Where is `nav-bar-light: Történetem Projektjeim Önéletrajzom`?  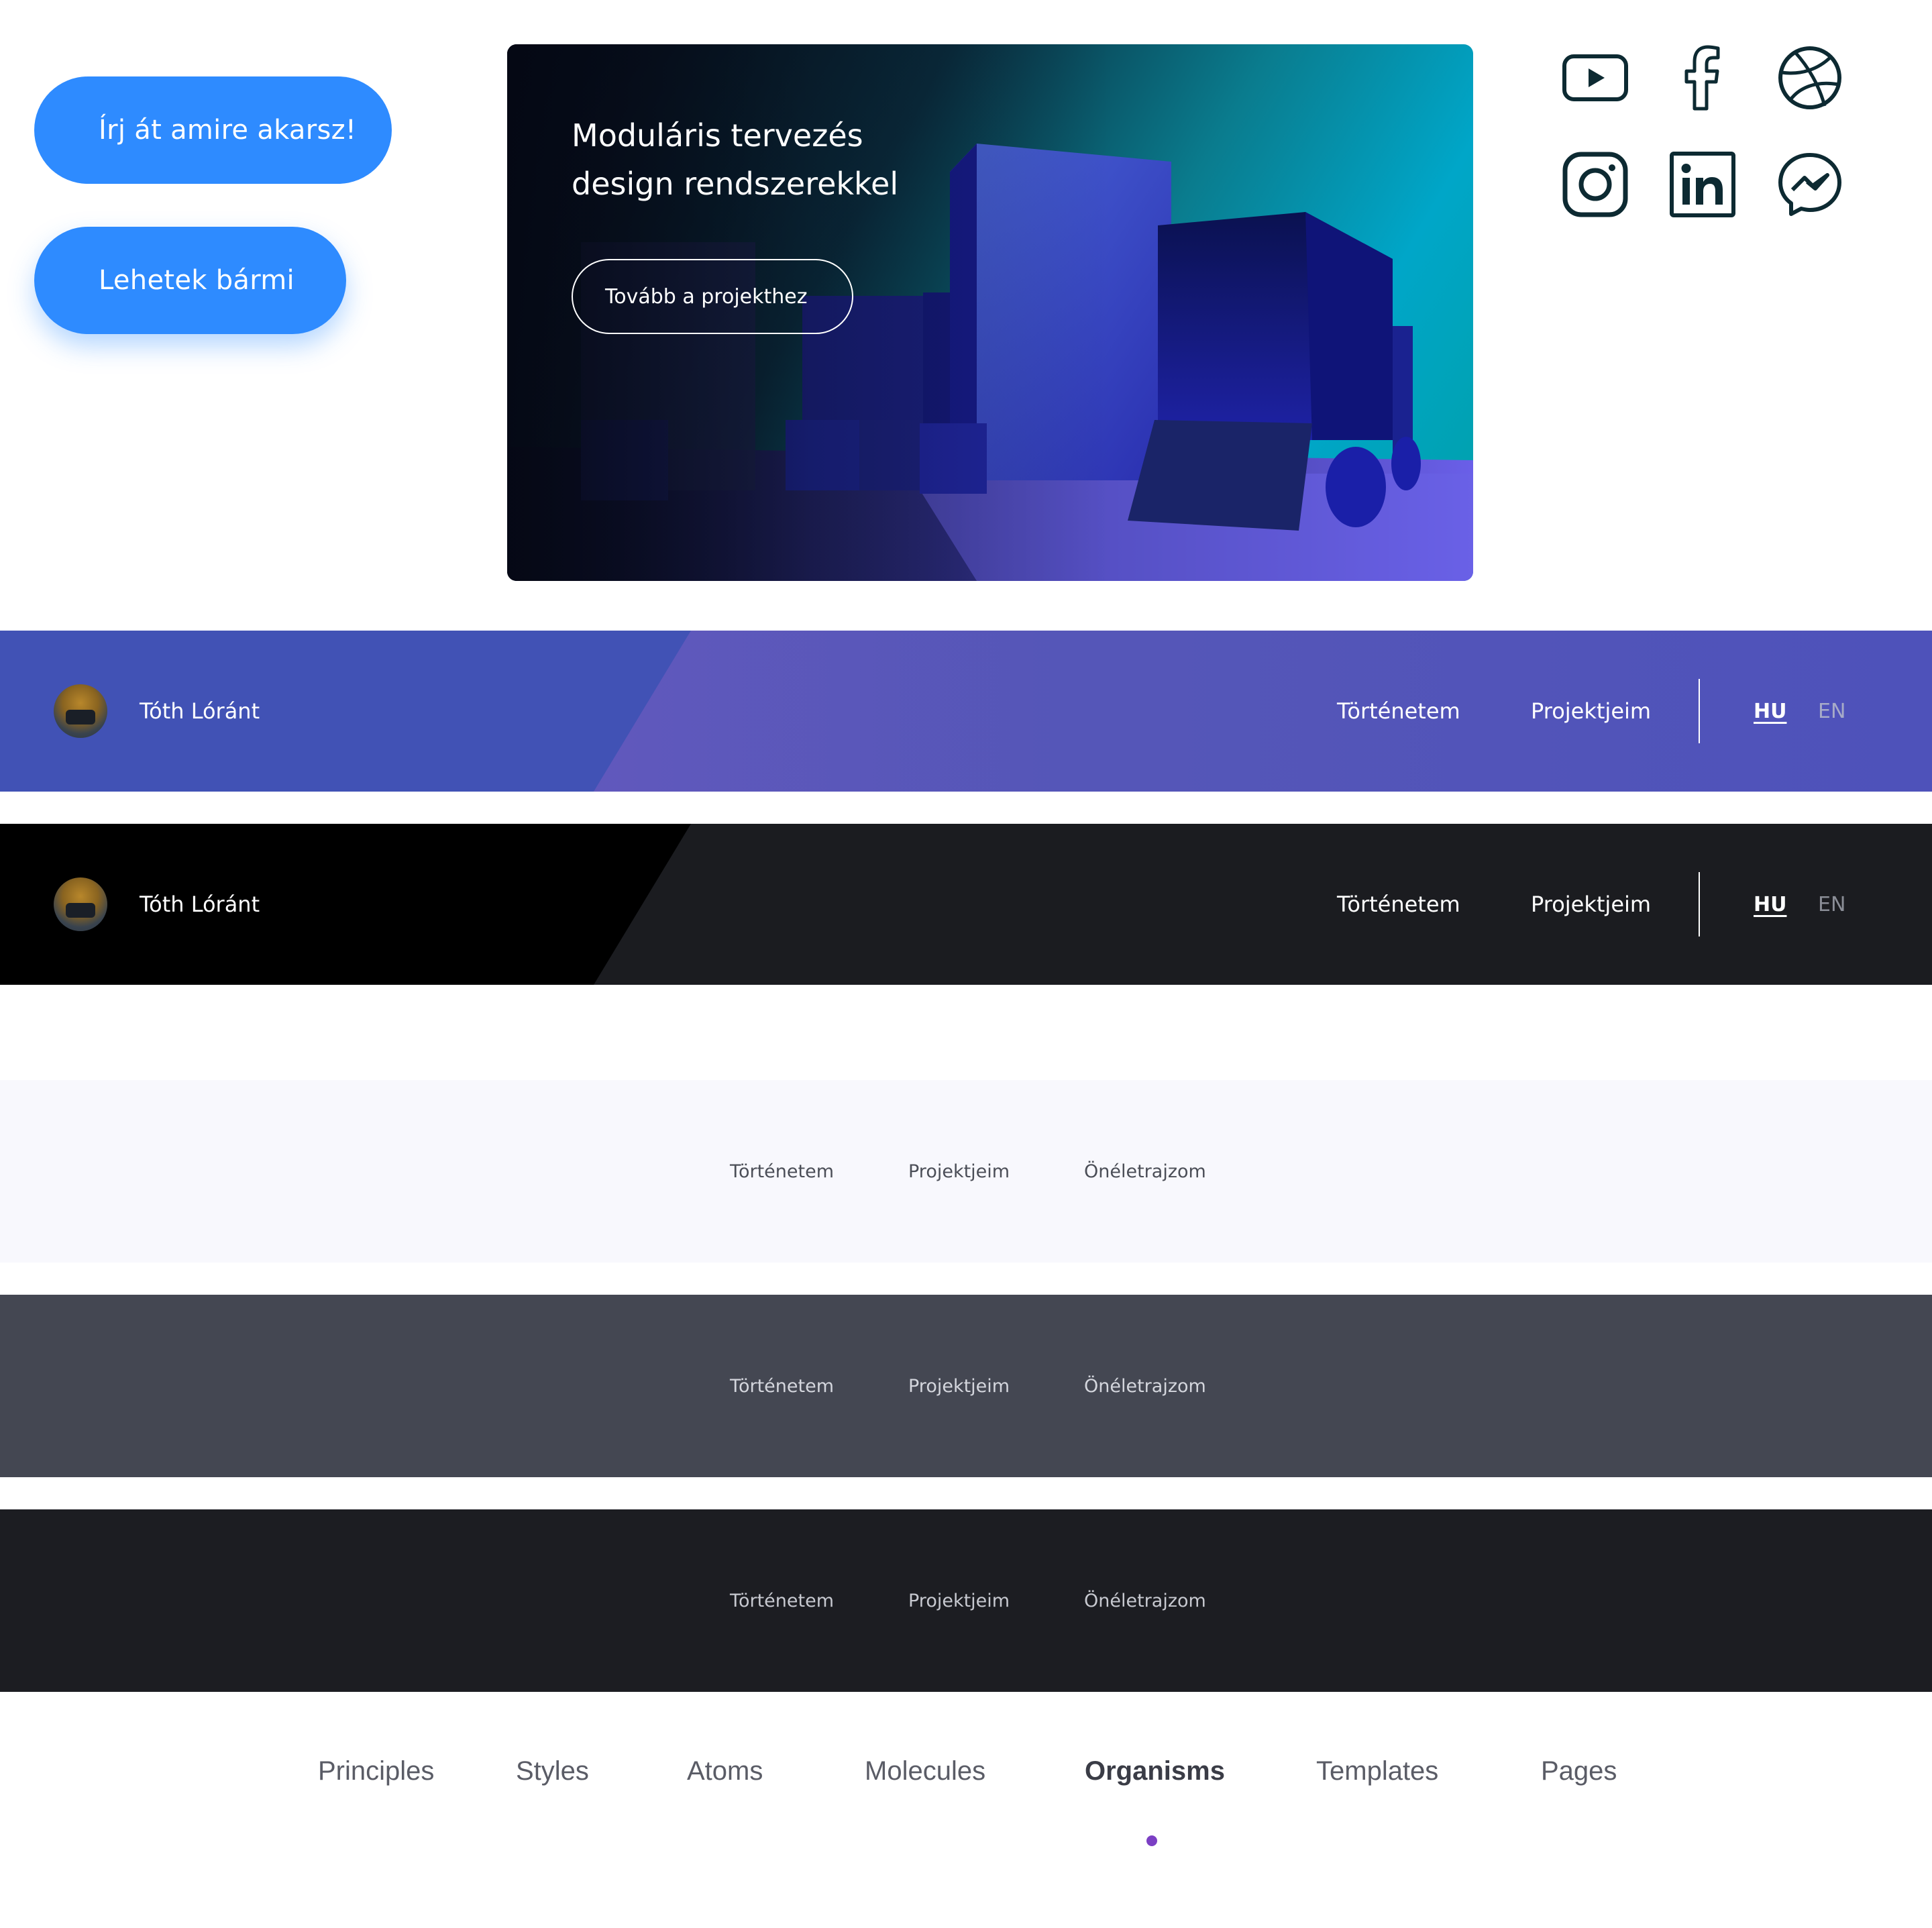
nav-bar-light: Történetem Projektjeim Önéletrajzom is located at coordinates (966, 1171).